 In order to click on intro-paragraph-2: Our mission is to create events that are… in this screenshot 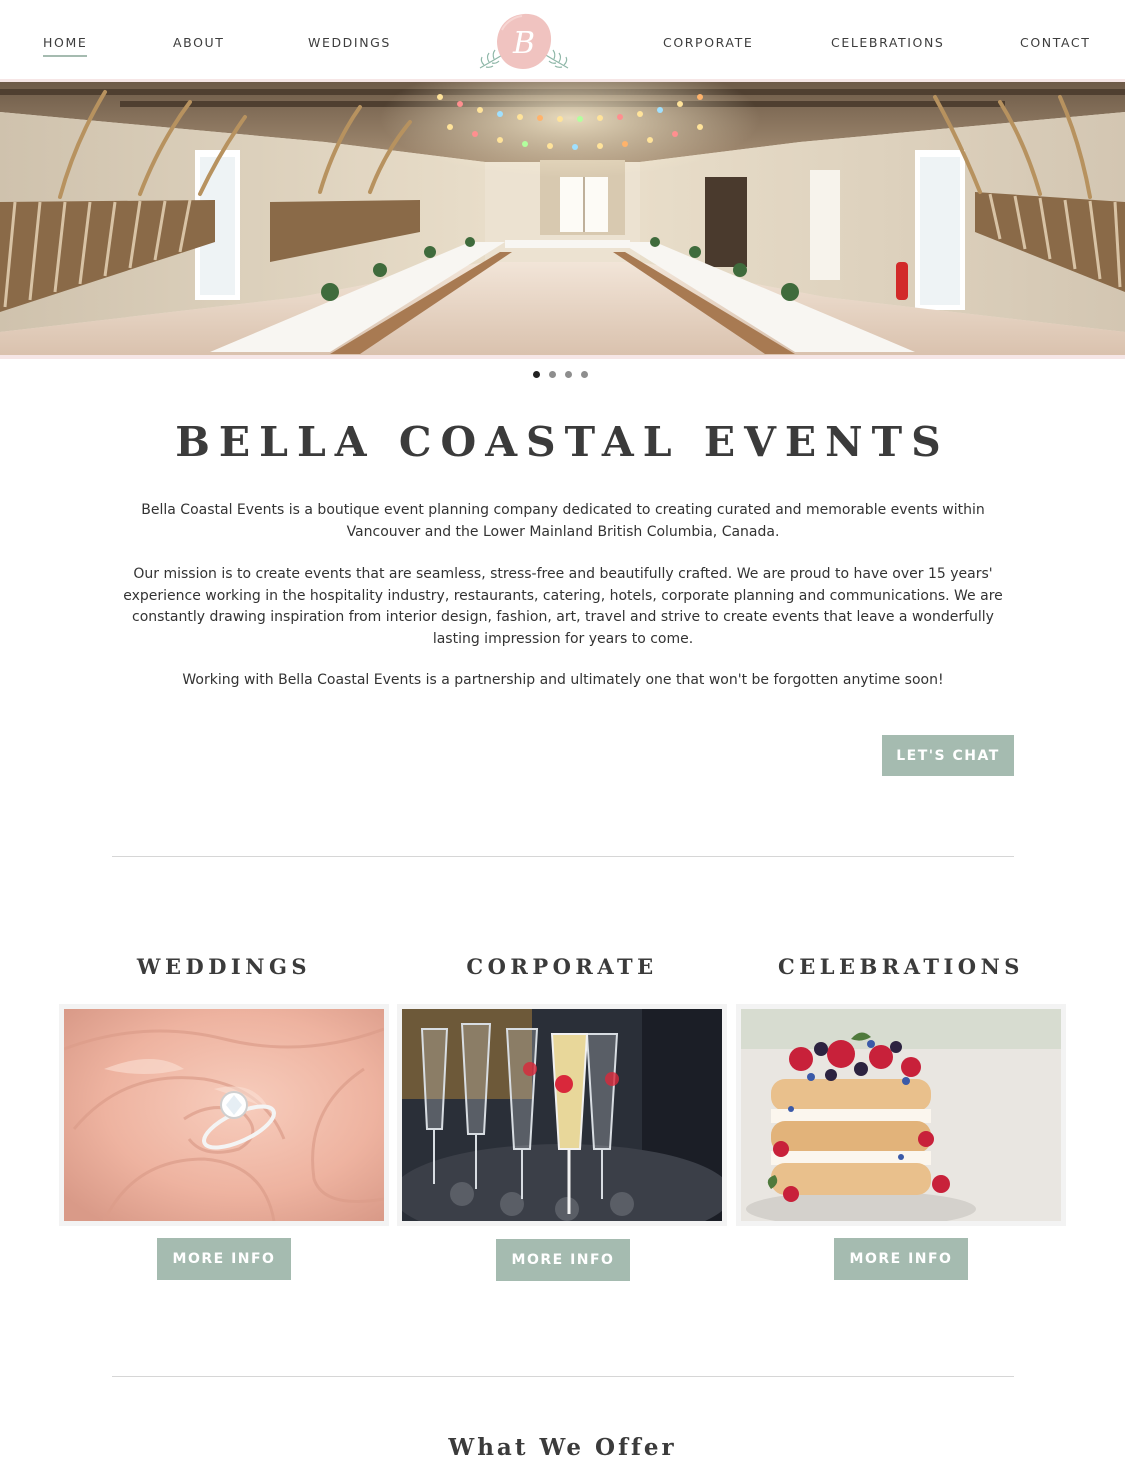, I will do `click(563, 606)`.